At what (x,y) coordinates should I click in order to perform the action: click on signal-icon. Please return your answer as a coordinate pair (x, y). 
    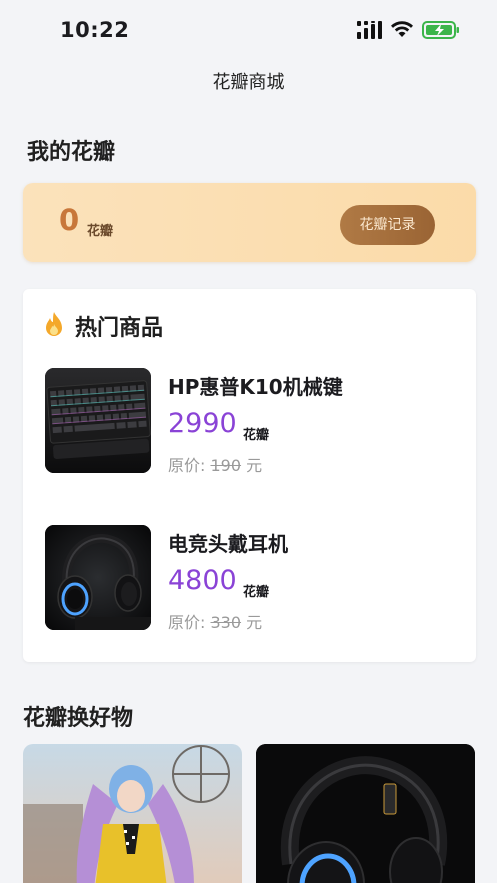
    Looking at the image, I should click on (369, 30).